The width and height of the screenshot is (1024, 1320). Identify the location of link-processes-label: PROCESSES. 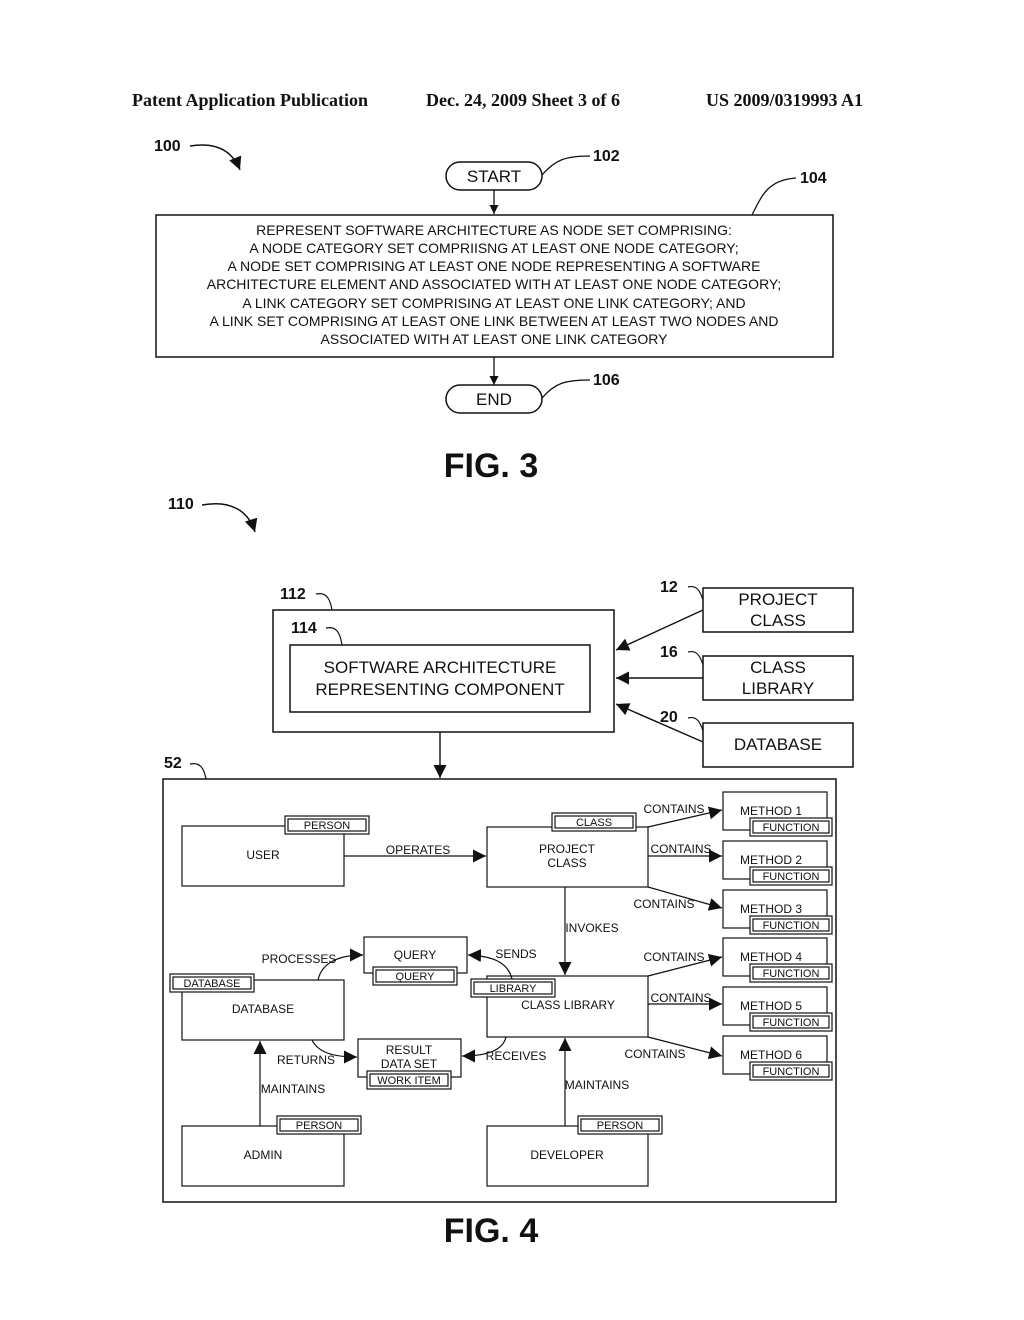
(299, 959).